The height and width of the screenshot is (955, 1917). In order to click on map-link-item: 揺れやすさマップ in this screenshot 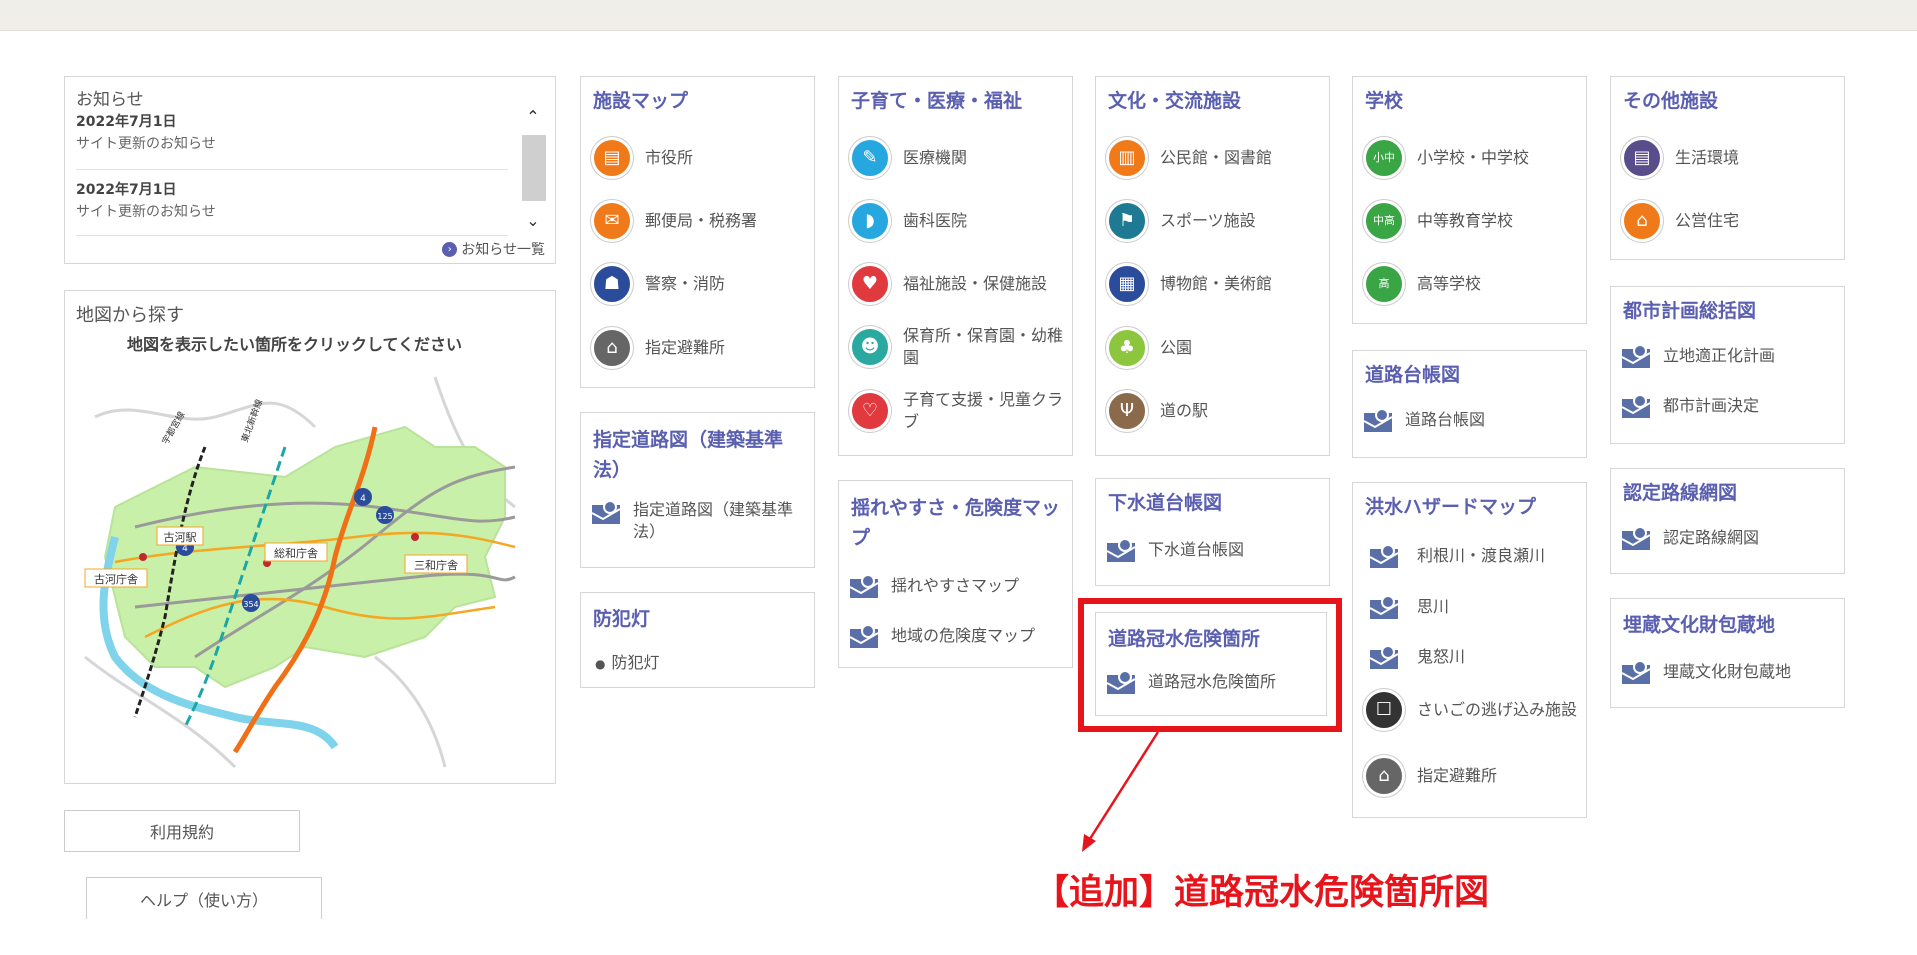, I will do `click(934, 586)`.